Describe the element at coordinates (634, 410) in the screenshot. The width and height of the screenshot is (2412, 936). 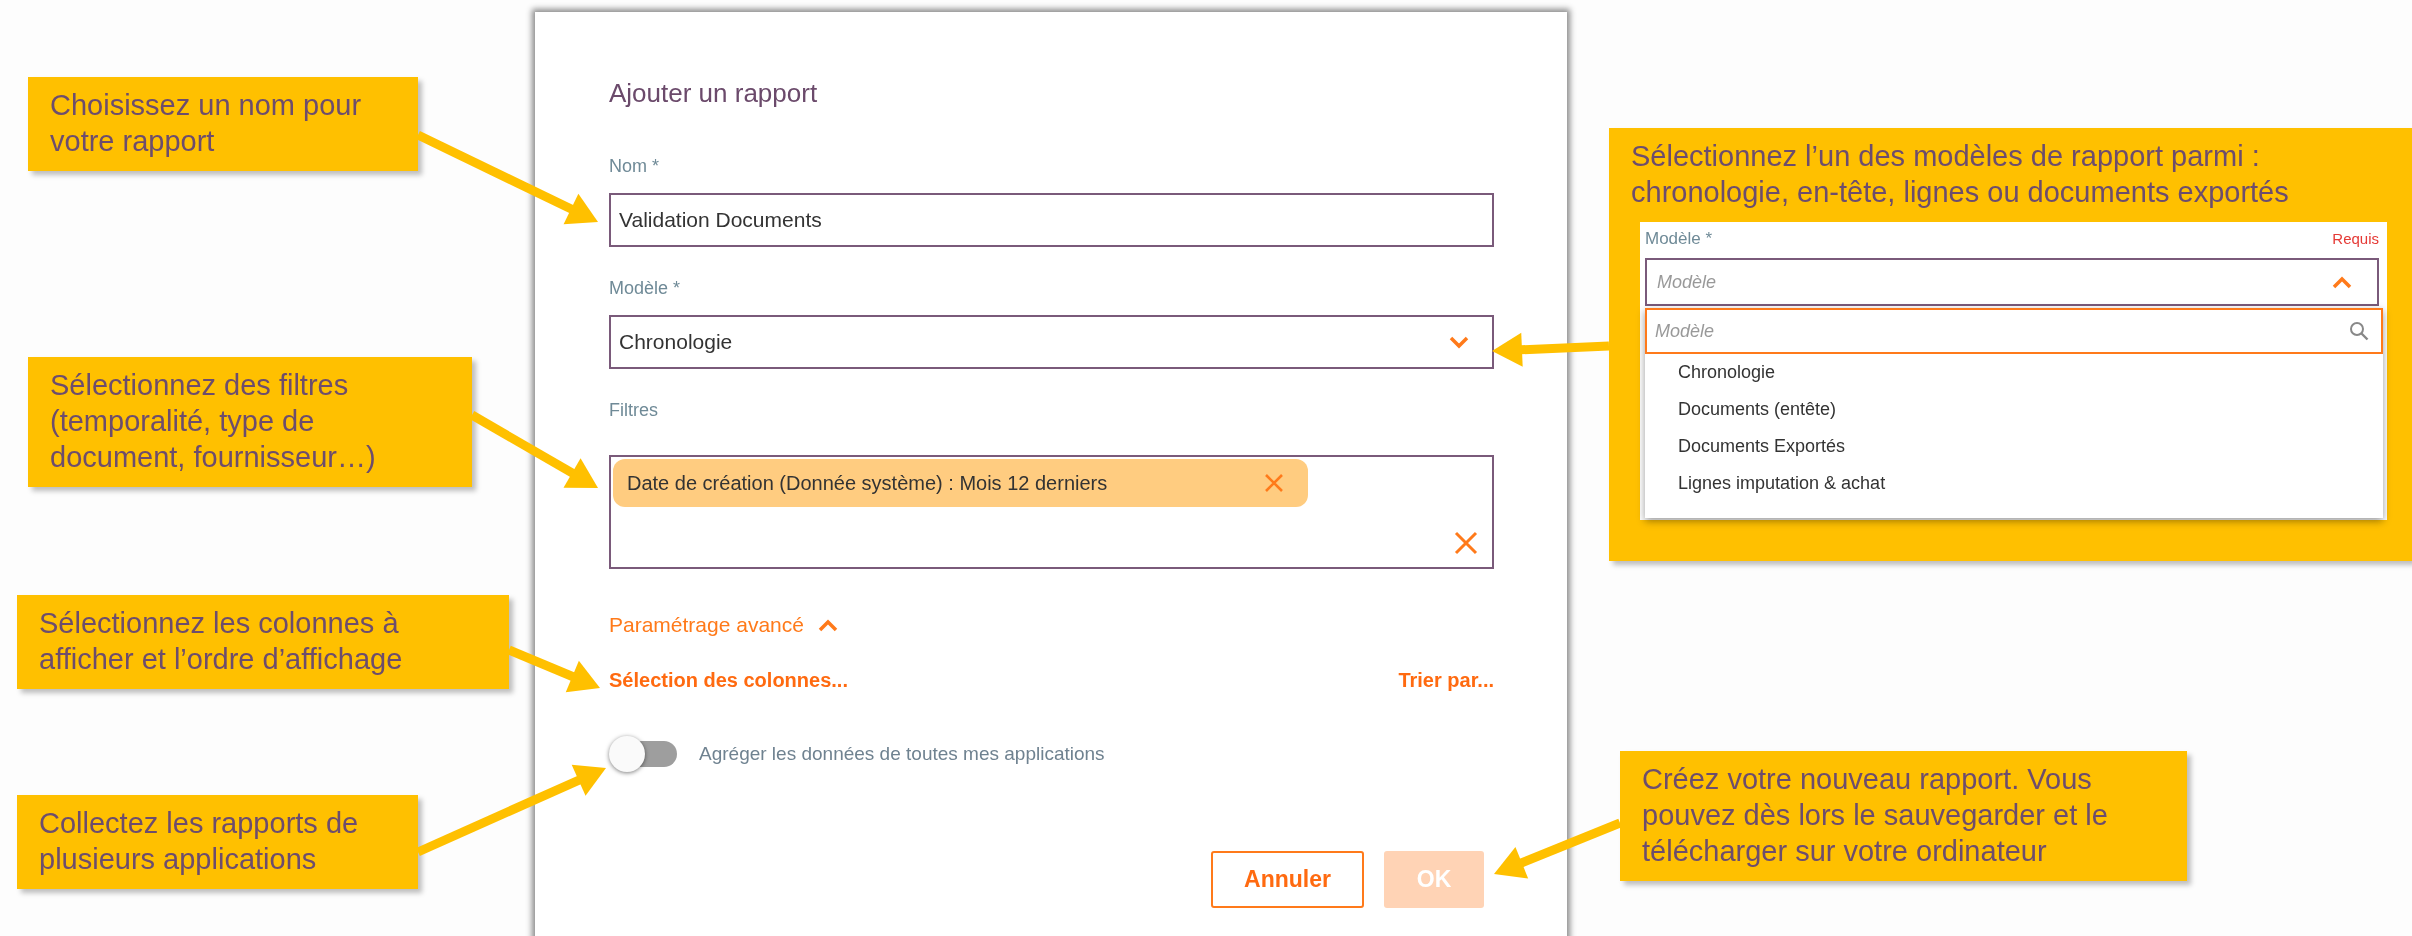
I see `field-label: Filtres` at that location.